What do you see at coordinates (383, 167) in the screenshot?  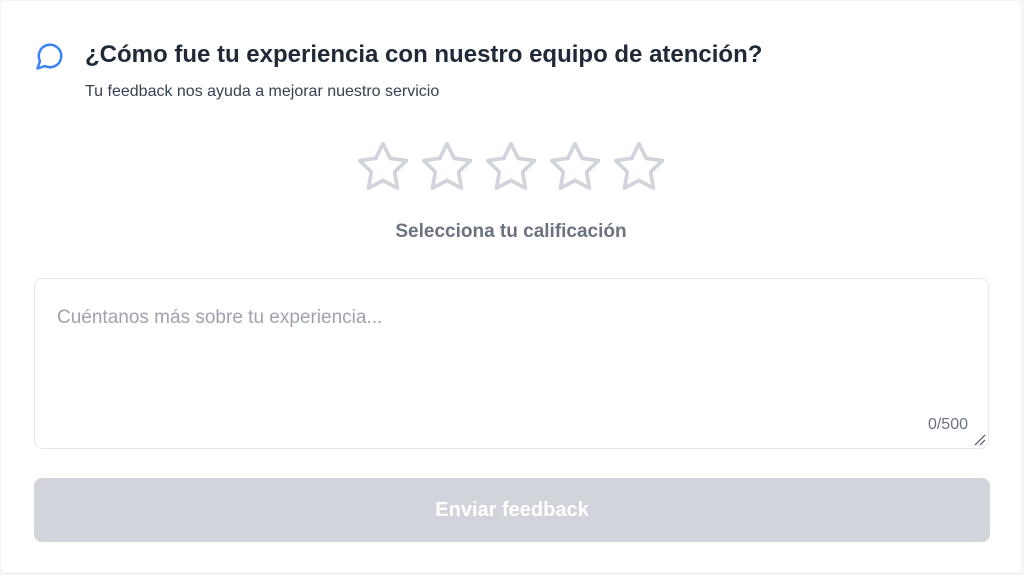 I see `star-1-icon` at bounding box center [383, 167].